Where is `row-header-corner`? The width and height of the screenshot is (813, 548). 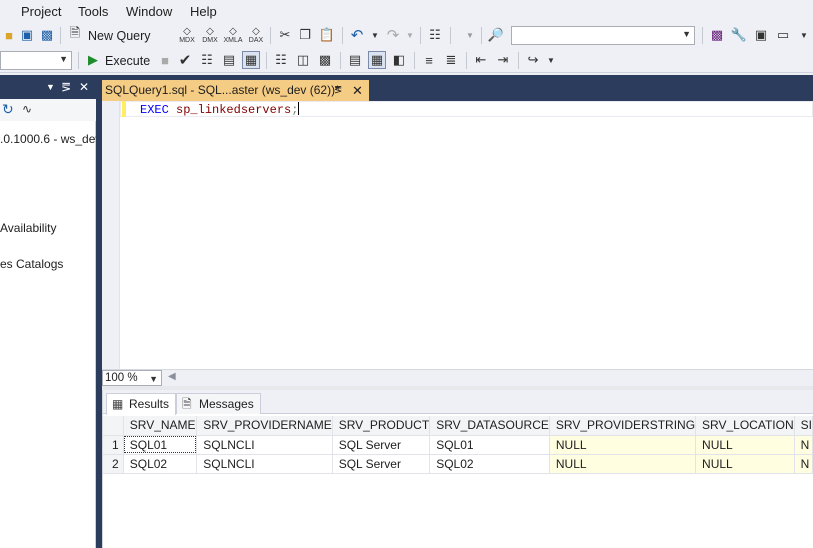
row-header-corner is located at coordinates (113, 426).